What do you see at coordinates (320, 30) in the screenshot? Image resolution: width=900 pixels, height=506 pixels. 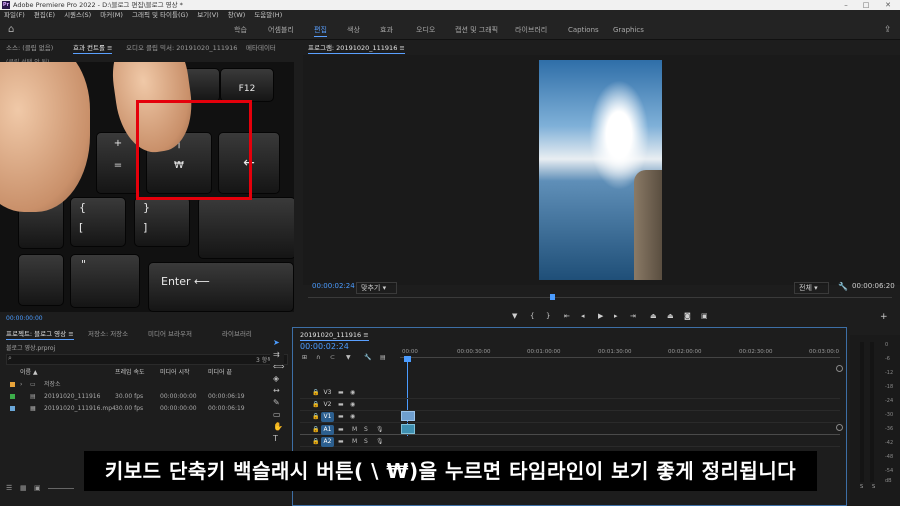 I see `workspace-edit: 편집` at bounding box center [320, 30].